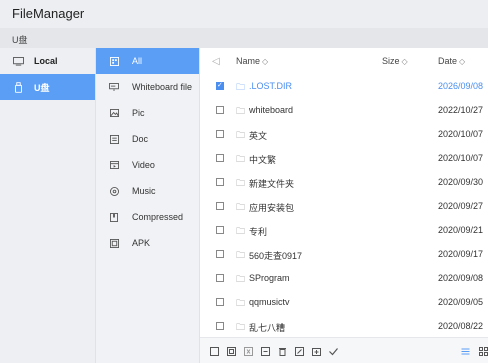 The image size is (488, 363). Describe the element at coordinates (158, 217) in the screenshot. I see `category-item-label: Compressed` at that location.